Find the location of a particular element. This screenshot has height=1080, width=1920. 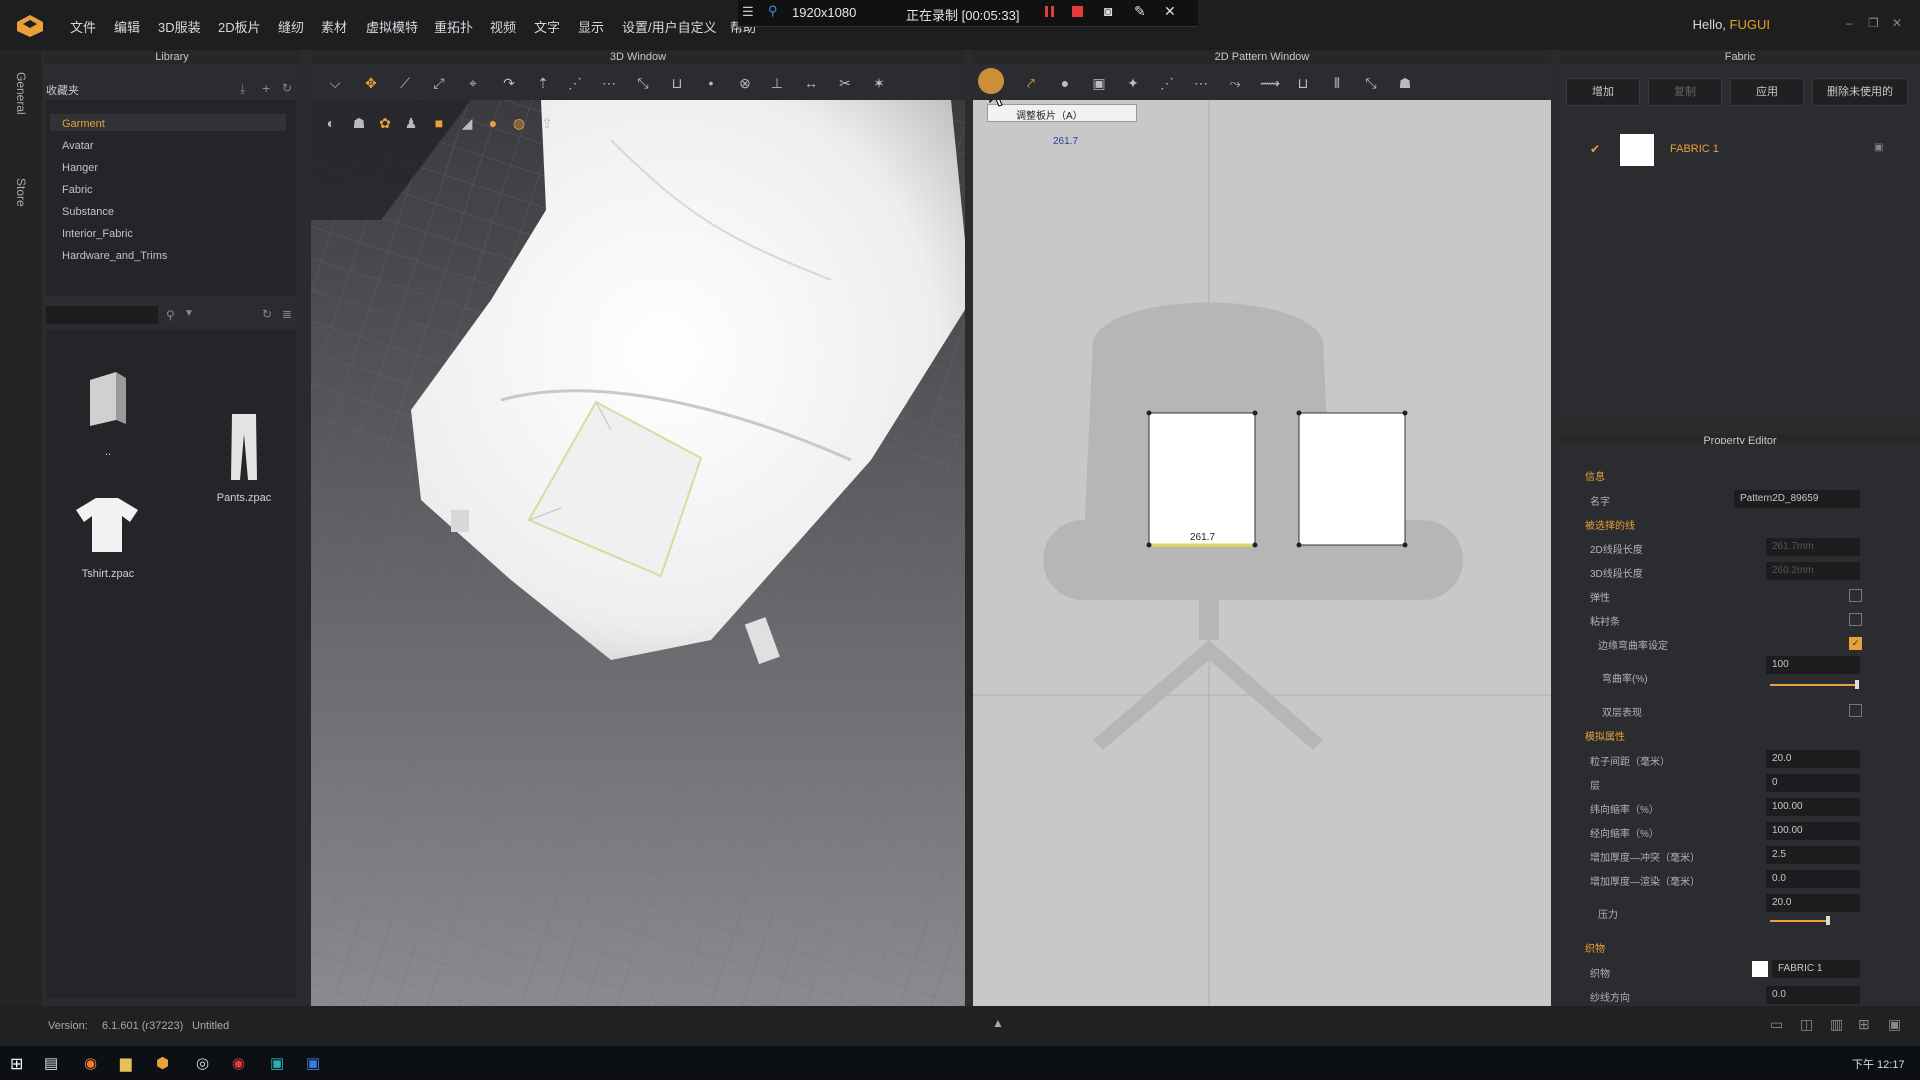

clo-app-icon: ⬢ is located at coordinates (162, 1063).